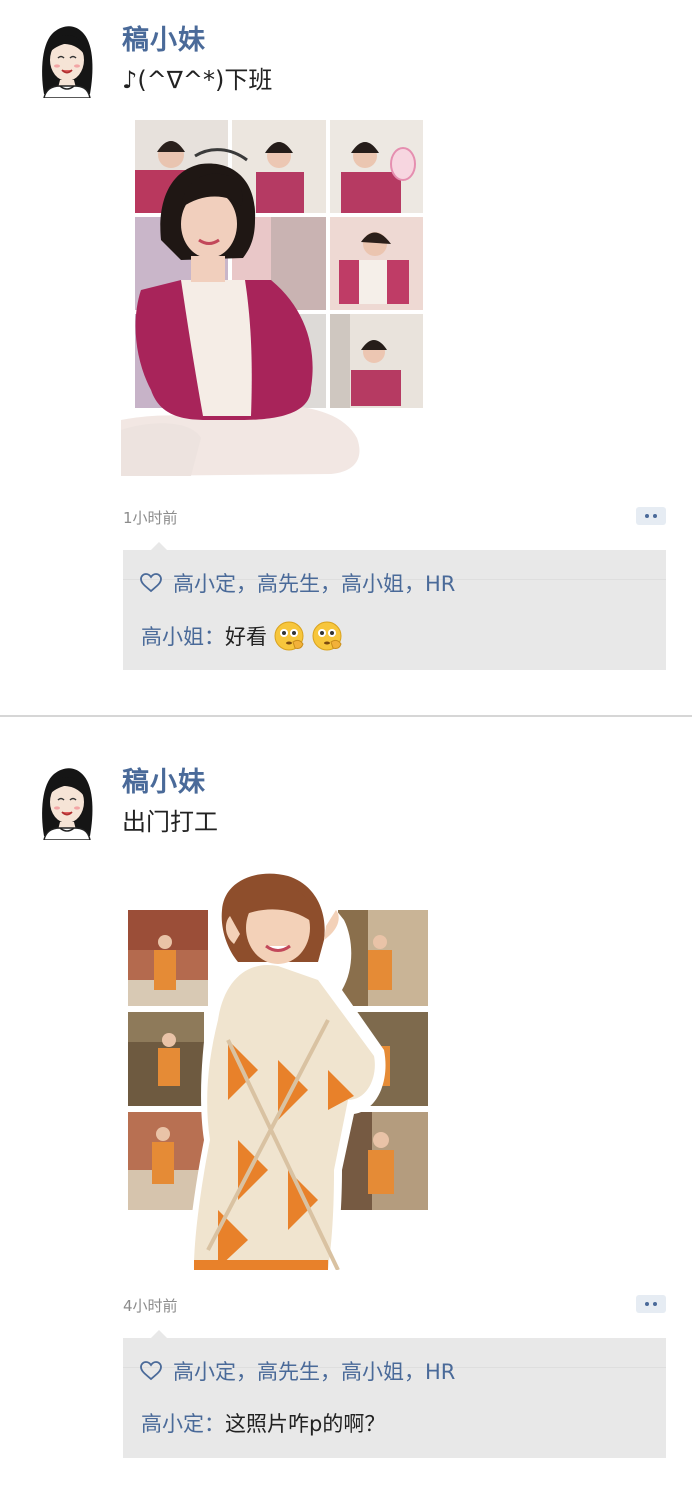 The height and width of the screenshot is (1500, 692). I want to click on comment-text: 好看, so click(246, 637).